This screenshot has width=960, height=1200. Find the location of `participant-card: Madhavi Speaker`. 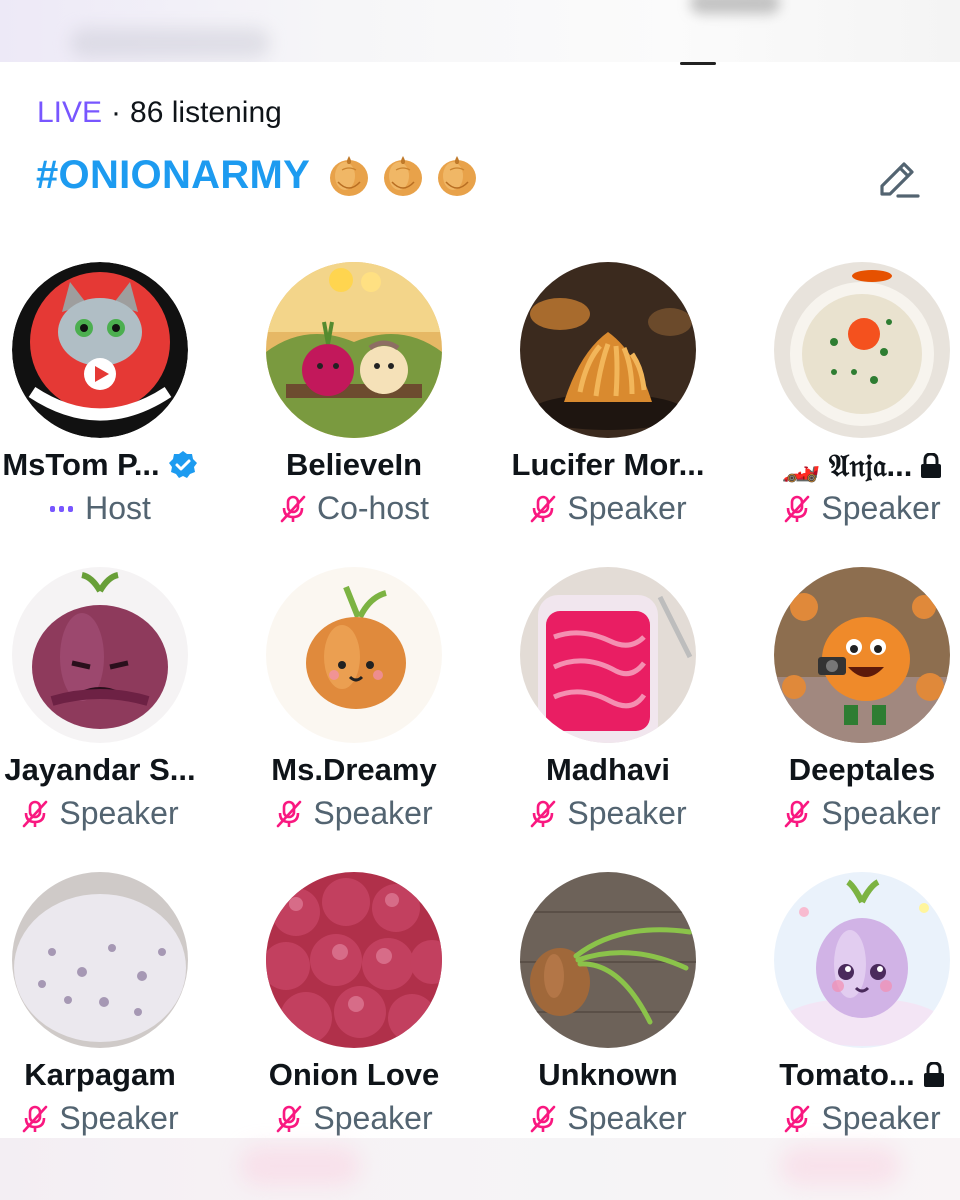

participant-card: Madhavi Speaker is located at coordinates (608, 717).